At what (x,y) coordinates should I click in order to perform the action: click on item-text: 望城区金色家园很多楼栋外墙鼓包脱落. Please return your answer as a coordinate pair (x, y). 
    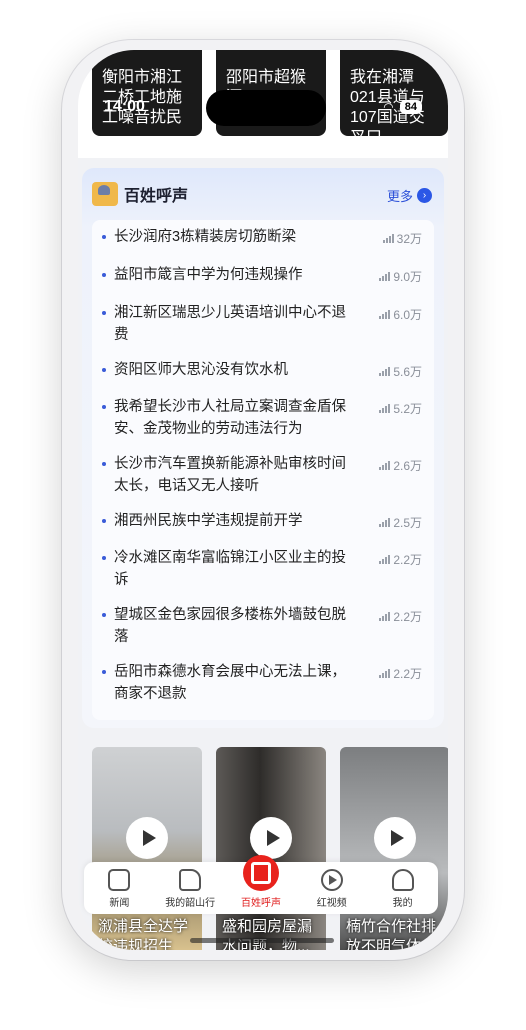
    Looking at the image, I should click on (230, 626).